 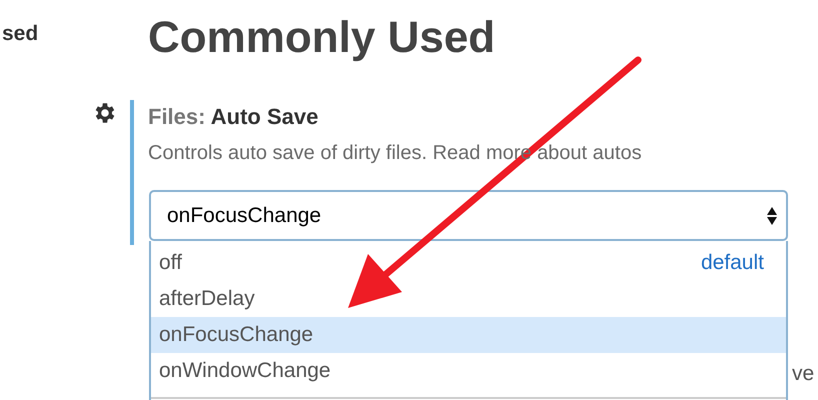 What do you see at coordinates (468, 335) in the screenshot?
I see `dropdown-option: onFocusChange` at bounding box center [468, 335].